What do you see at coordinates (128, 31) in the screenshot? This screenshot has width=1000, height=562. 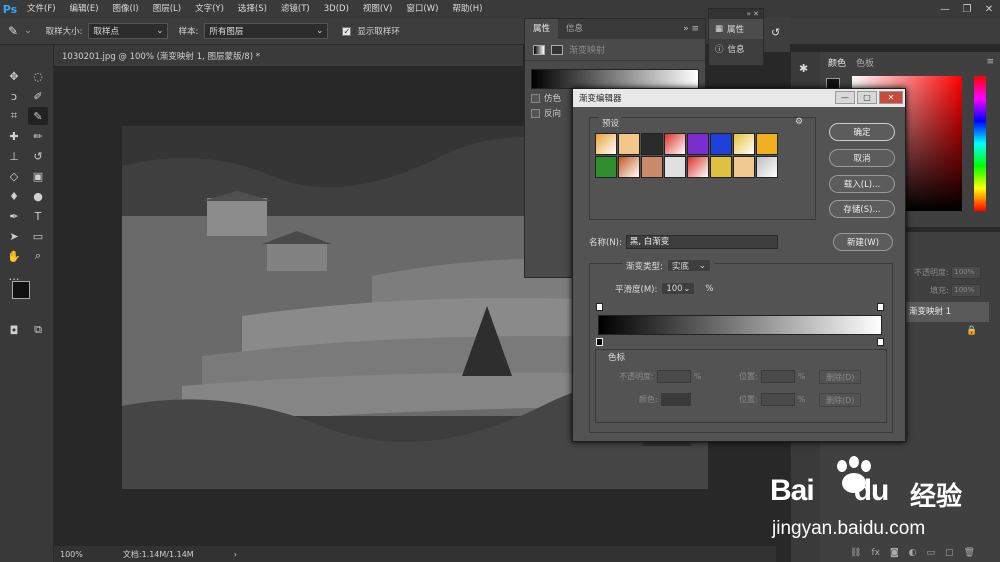 I see `sample-size-select: 取样点 ⌄` at bounding box center [128, 31].